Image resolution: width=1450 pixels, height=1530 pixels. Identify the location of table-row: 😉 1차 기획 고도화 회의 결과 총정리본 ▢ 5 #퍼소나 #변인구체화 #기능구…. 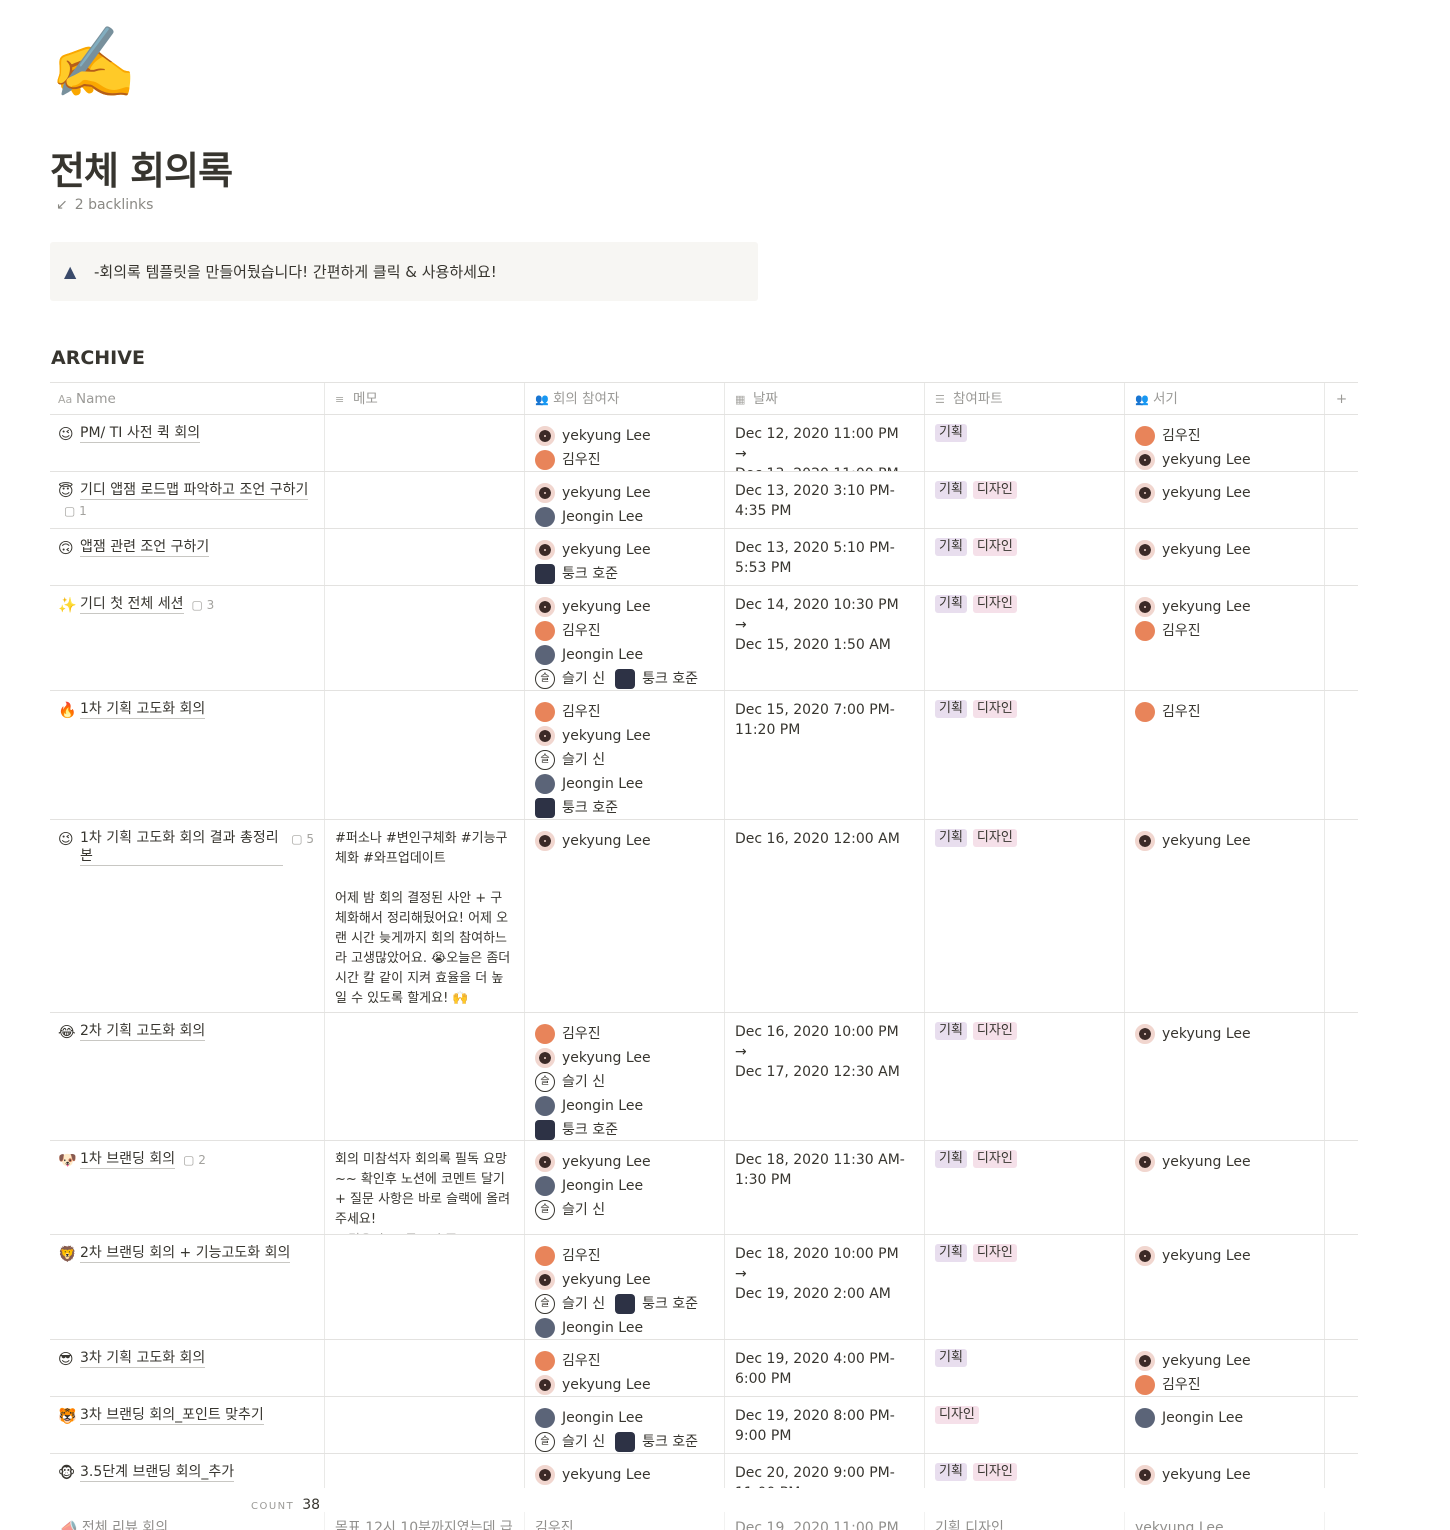
(704, 916).